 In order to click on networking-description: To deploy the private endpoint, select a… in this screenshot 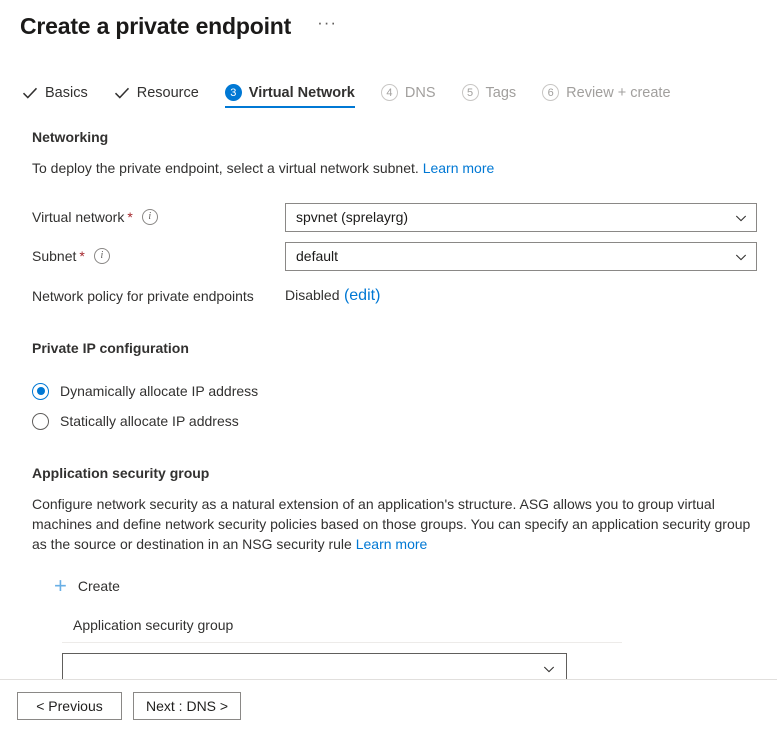, I will do `click(394, 168)`.